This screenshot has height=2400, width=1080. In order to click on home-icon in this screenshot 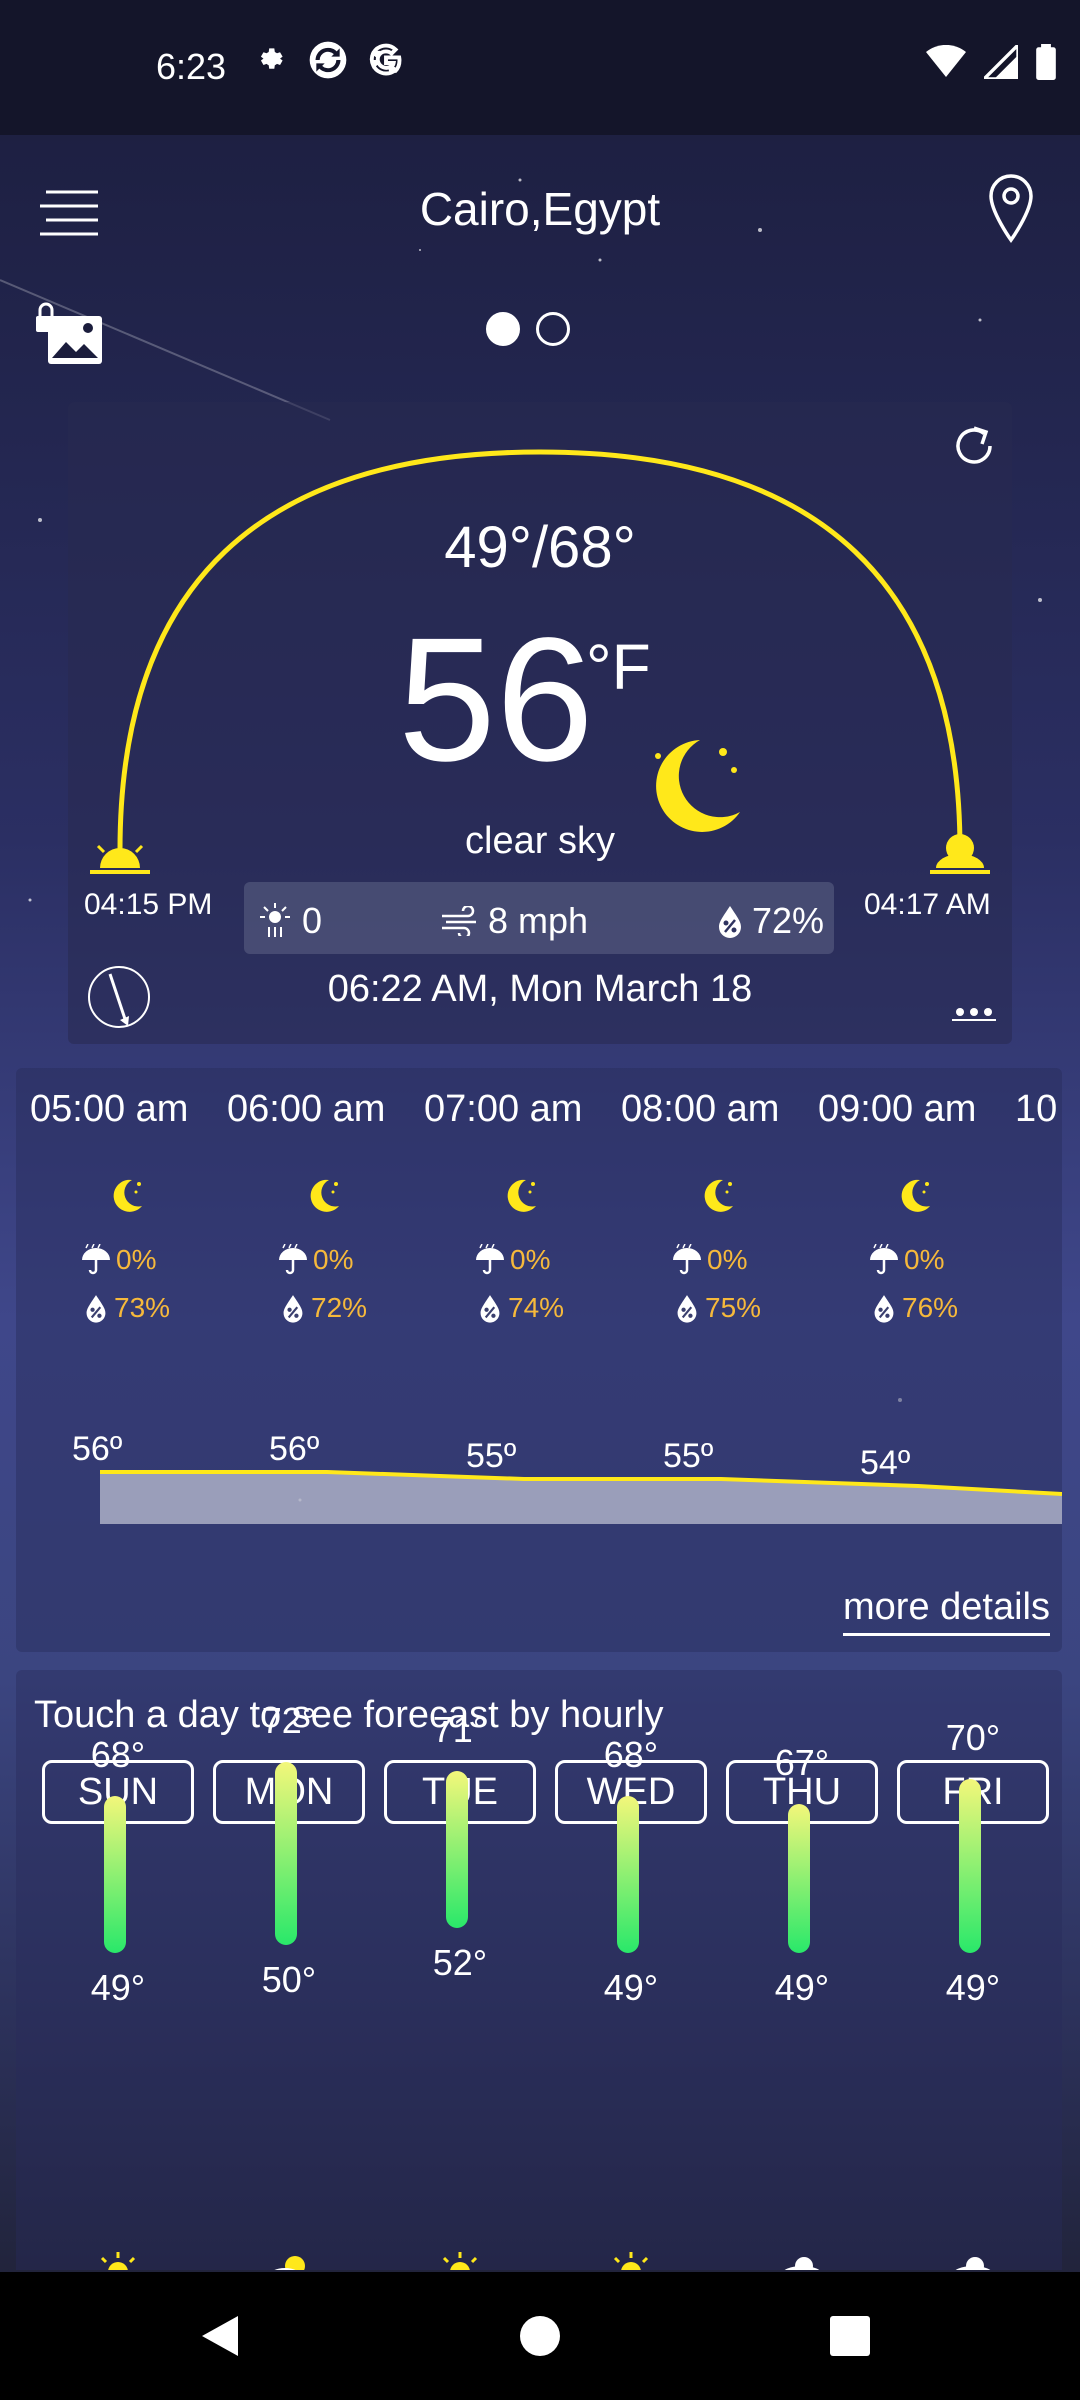, I will do `click(540, 2336)`.